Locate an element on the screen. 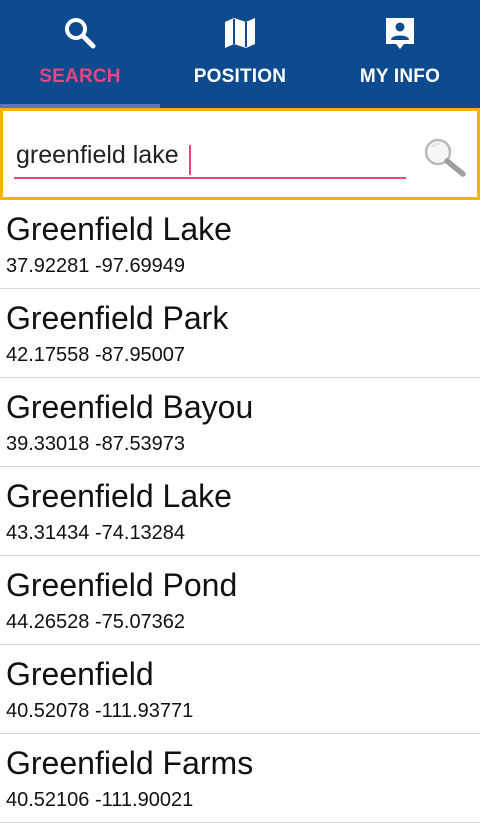 The height and width of the screenshot is (823, 480). tab-search-label: SEARCH is located at coordinates (80, 76).